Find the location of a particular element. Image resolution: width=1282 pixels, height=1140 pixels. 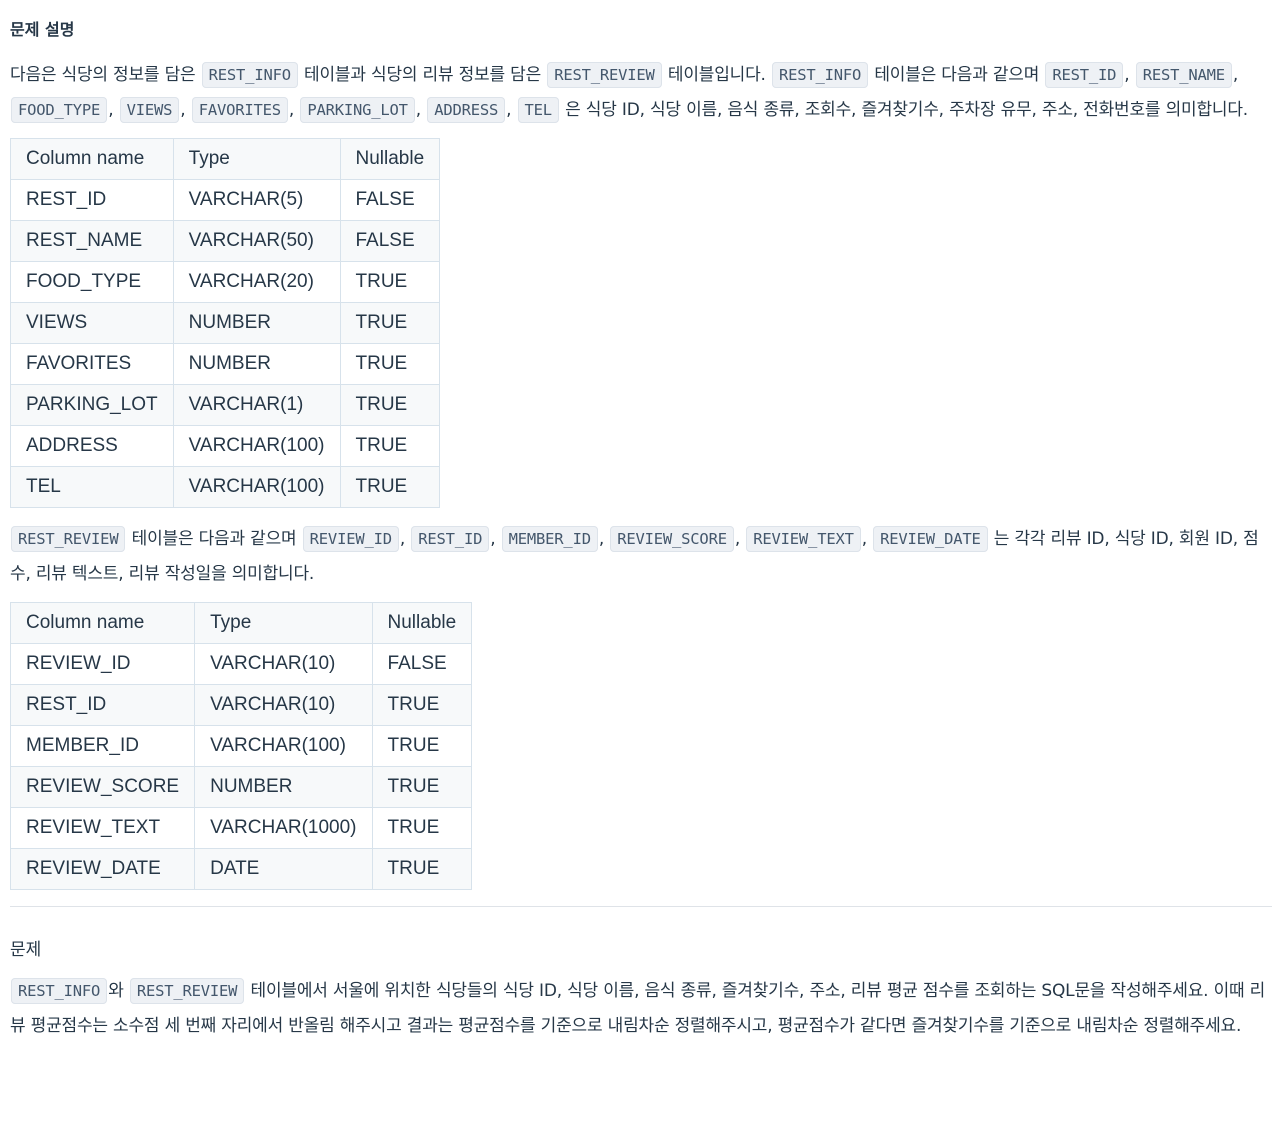

table-cell: REVIEW_ID is located at coordinates (102, 664).